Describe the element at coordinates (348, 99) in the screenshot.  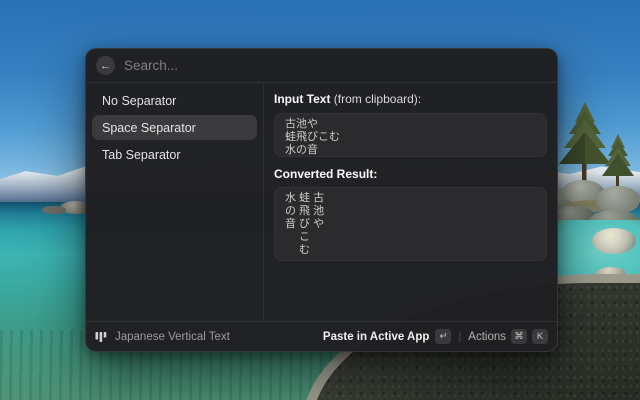
I see `input-section-title: Input Text (from clipboard):` at that location.